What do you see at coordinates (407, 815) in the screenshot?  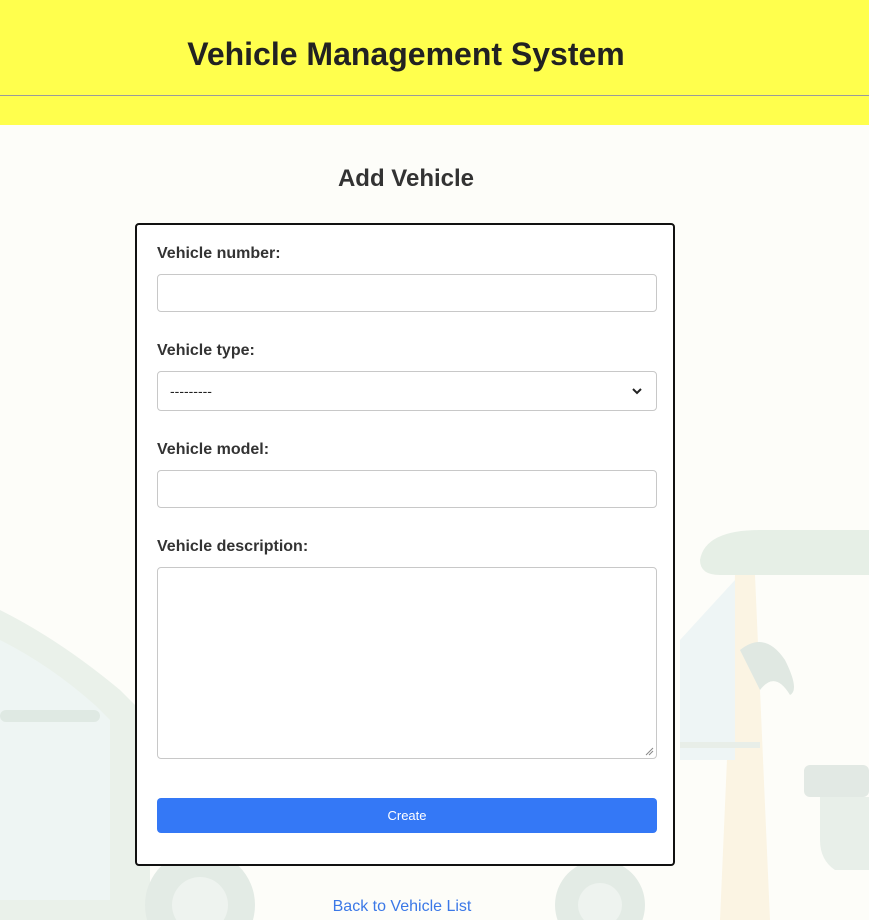 I see `create-button: Create` at bounding box center [407, 815].